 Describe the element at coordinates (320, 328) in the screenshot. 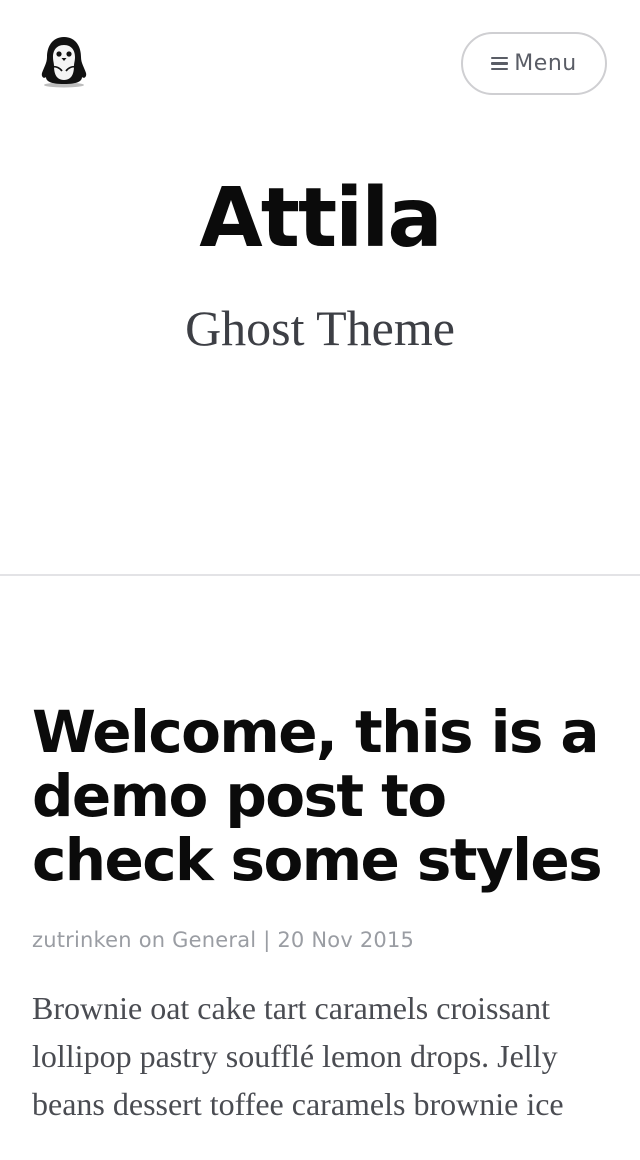

I see `site-subtitle: Ghost Theme` at that location.